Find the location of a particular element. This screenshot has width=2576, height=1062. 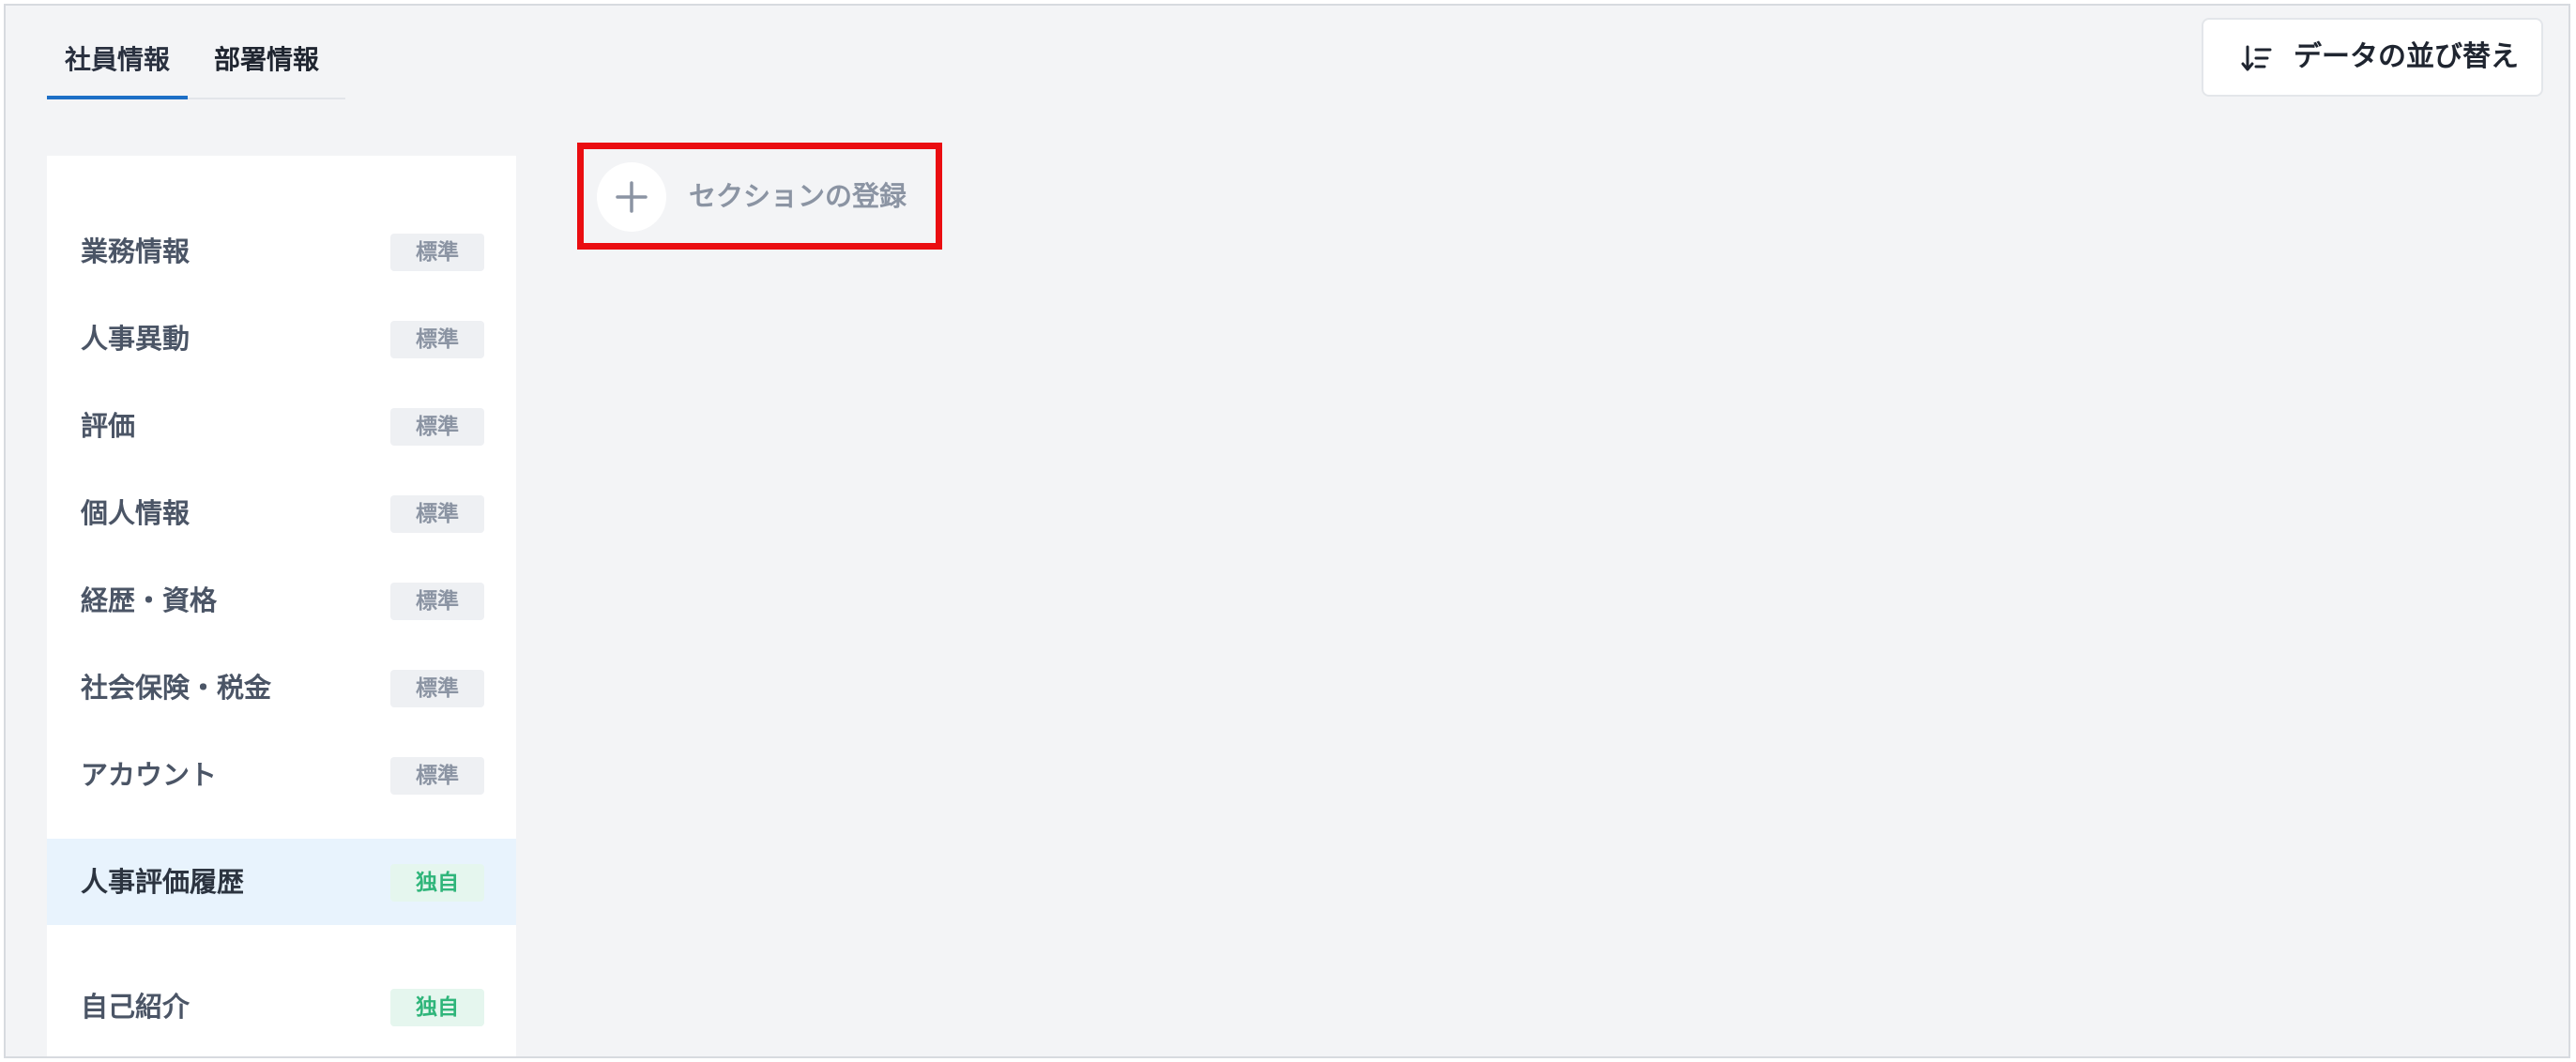

add-section-button: セクションの登録 is located at coordinates (759, 196).